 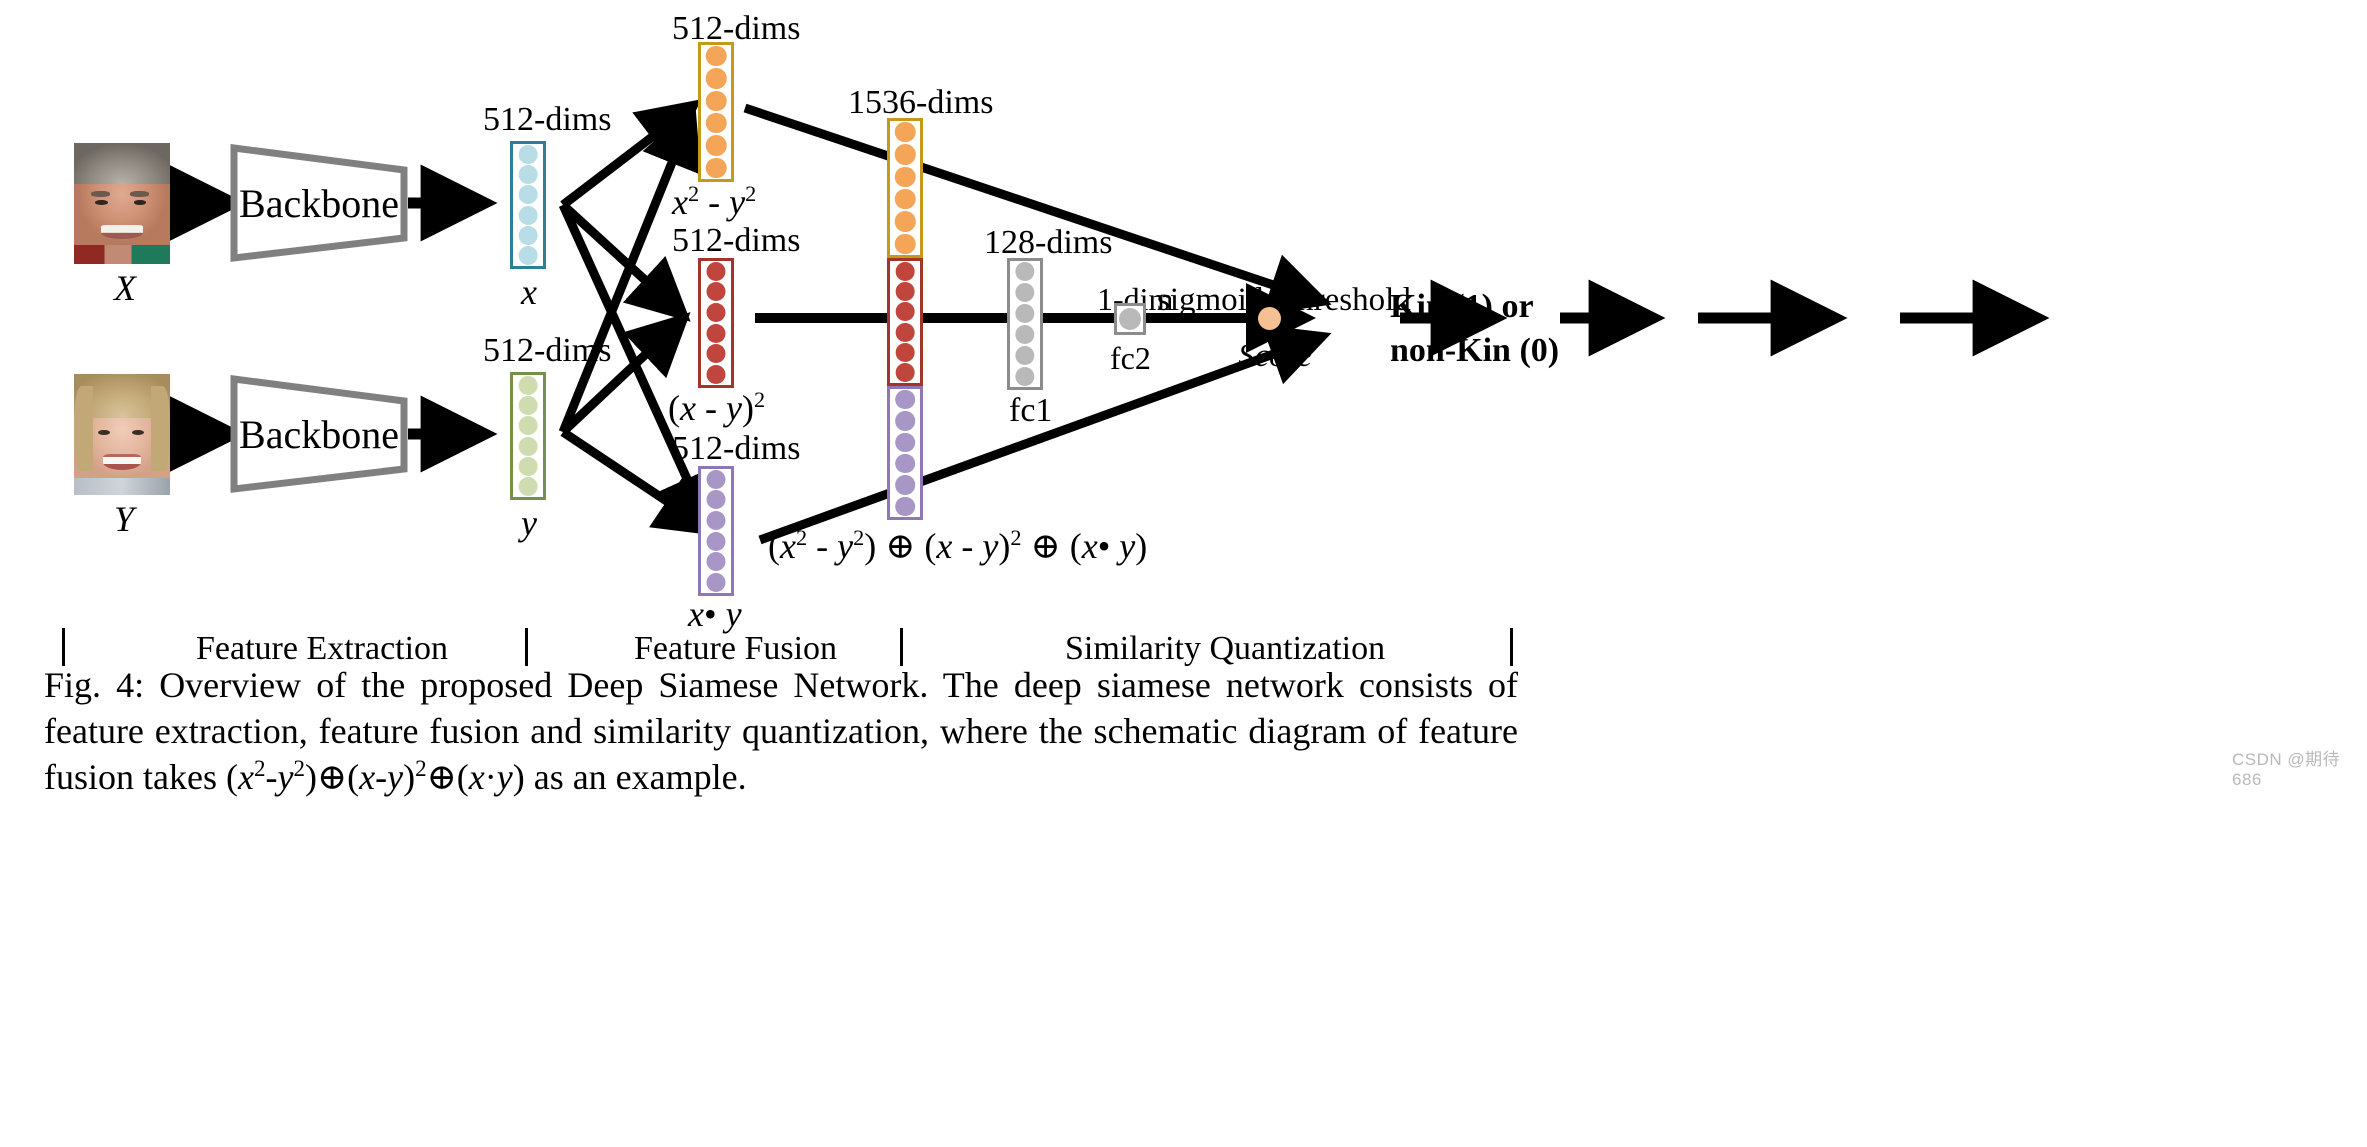 I want to click on embedding-vector-y, so click(x=528, y=436).